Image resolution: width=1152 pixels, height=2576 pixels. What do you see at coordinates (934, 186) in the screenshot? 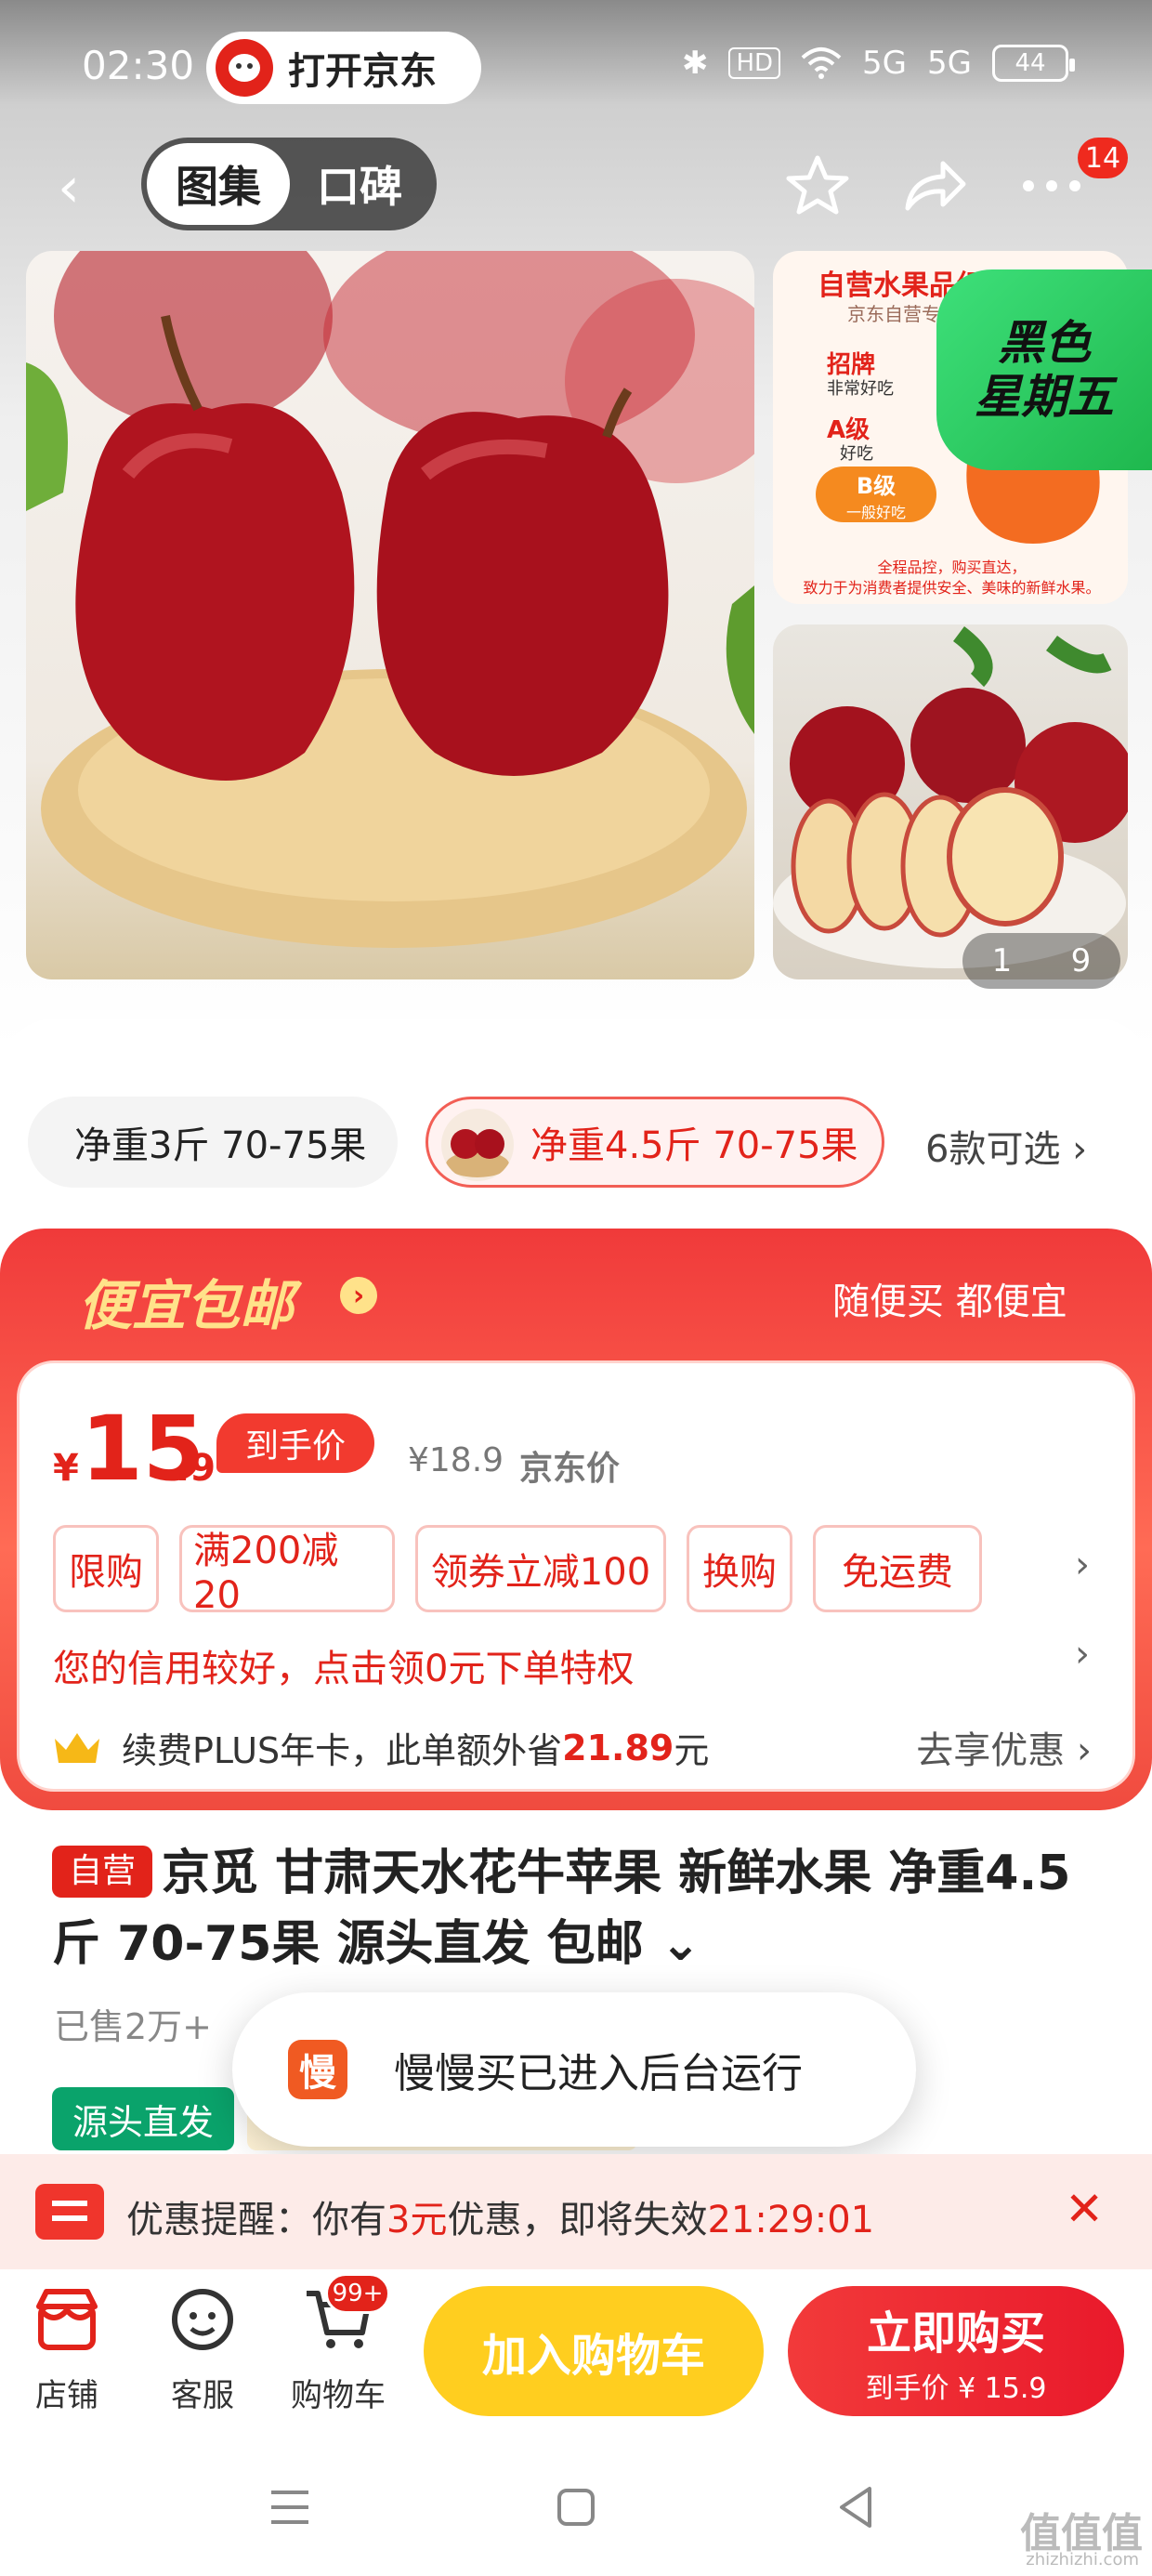
I see `share-icon` at bounding box center [934, 186].